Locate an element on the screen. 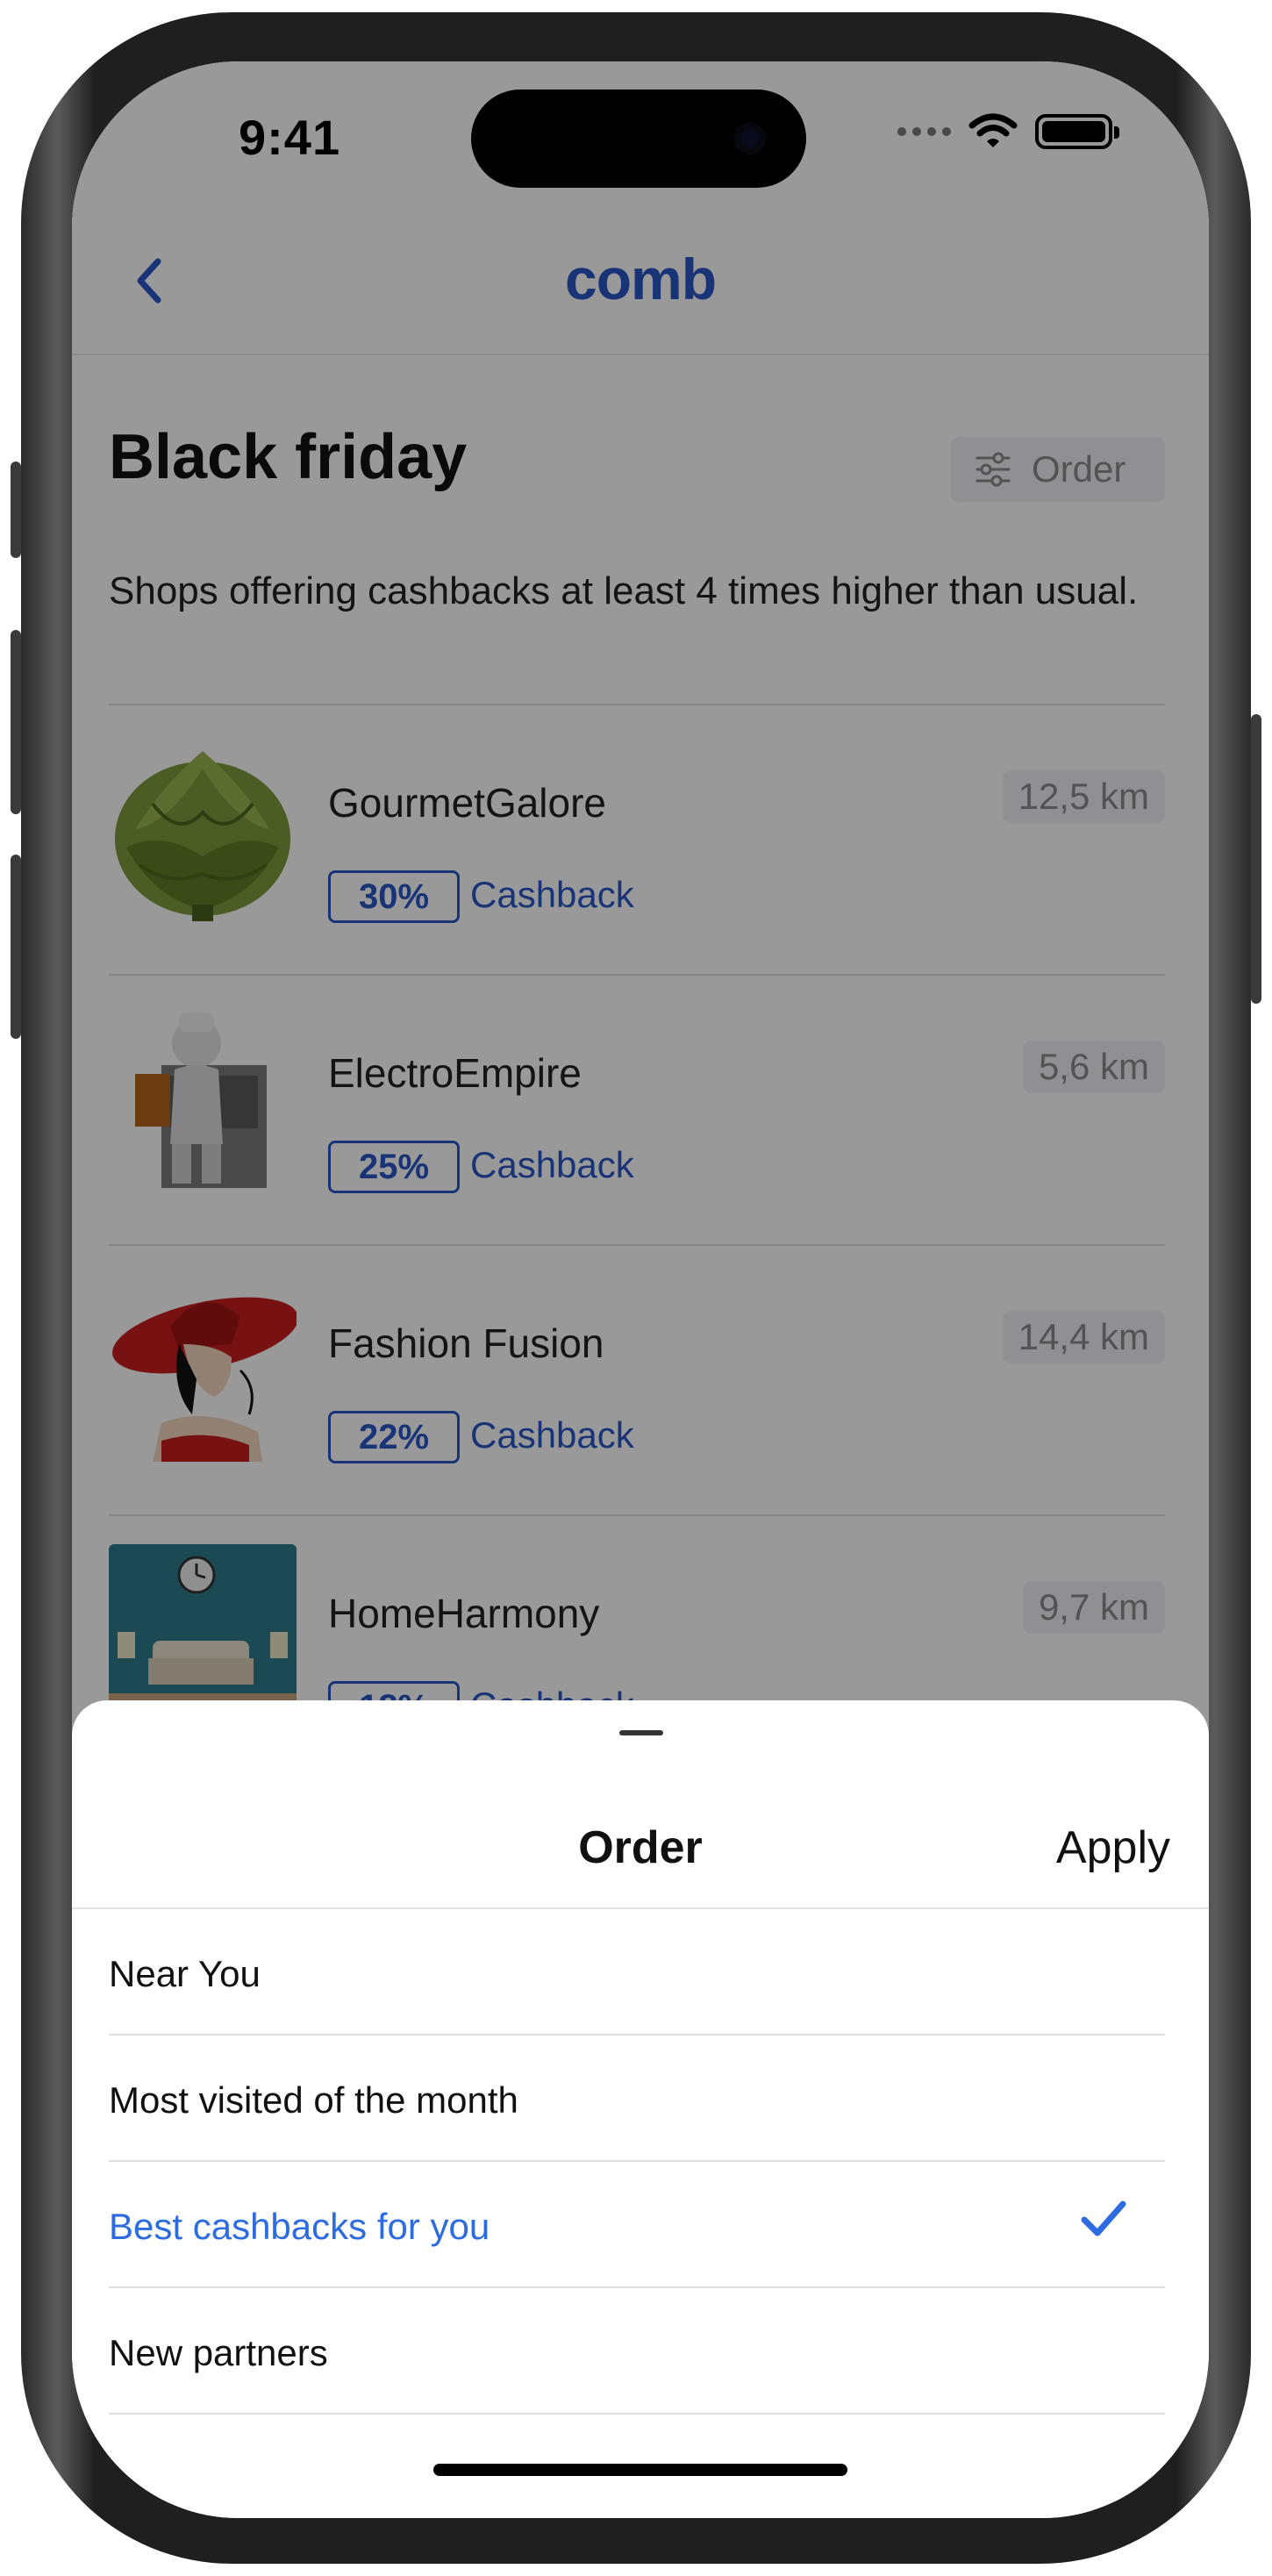  checkmark-icon is located at coordinates (1103, 2218).